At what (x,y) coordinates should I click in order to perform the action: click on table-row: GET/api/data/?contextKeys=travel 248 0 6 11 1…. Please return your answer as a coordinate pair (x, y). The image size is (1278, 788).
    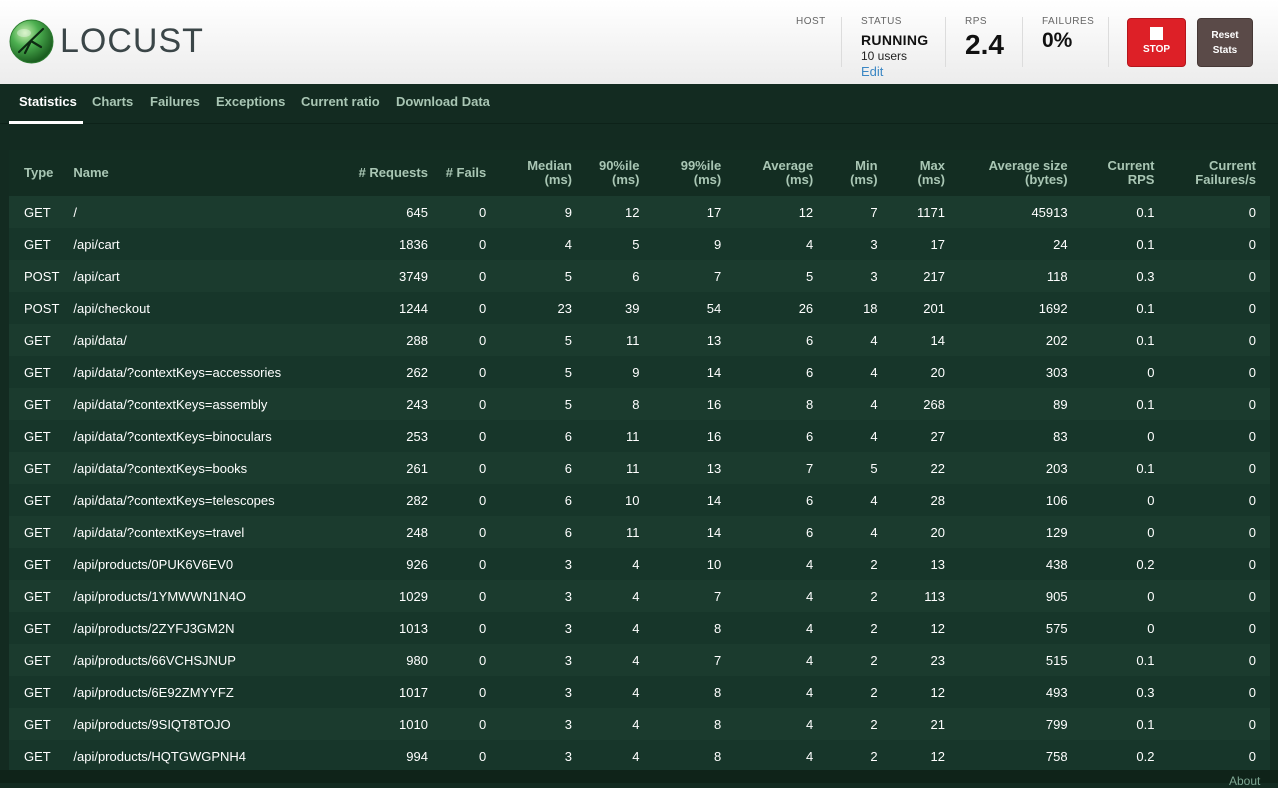
    Looking at the image, I should click on (639, 532).